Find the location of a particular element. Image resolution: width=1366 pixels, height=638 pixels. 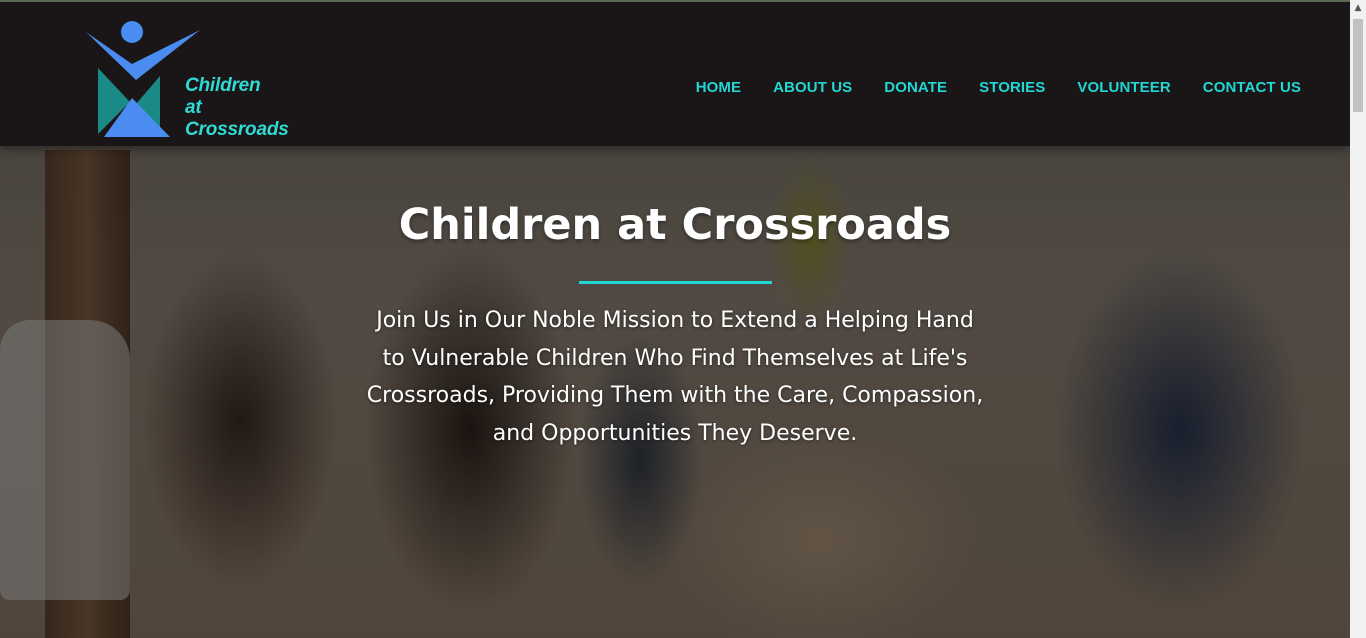

site-logo: Children at Crossroads is located at coordinates (194, 80).